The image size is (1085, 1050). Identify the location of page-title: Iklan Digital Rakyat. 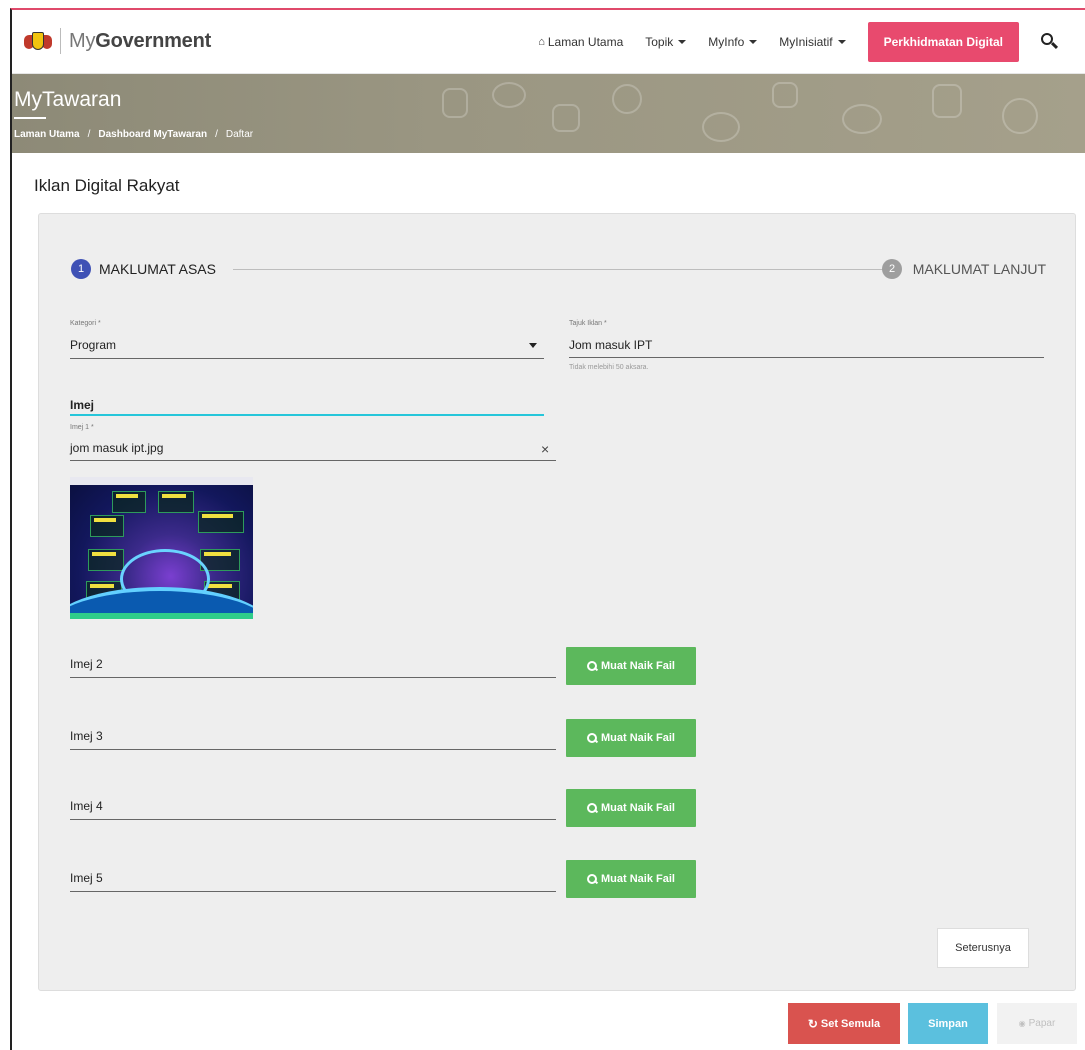
(107, 185).